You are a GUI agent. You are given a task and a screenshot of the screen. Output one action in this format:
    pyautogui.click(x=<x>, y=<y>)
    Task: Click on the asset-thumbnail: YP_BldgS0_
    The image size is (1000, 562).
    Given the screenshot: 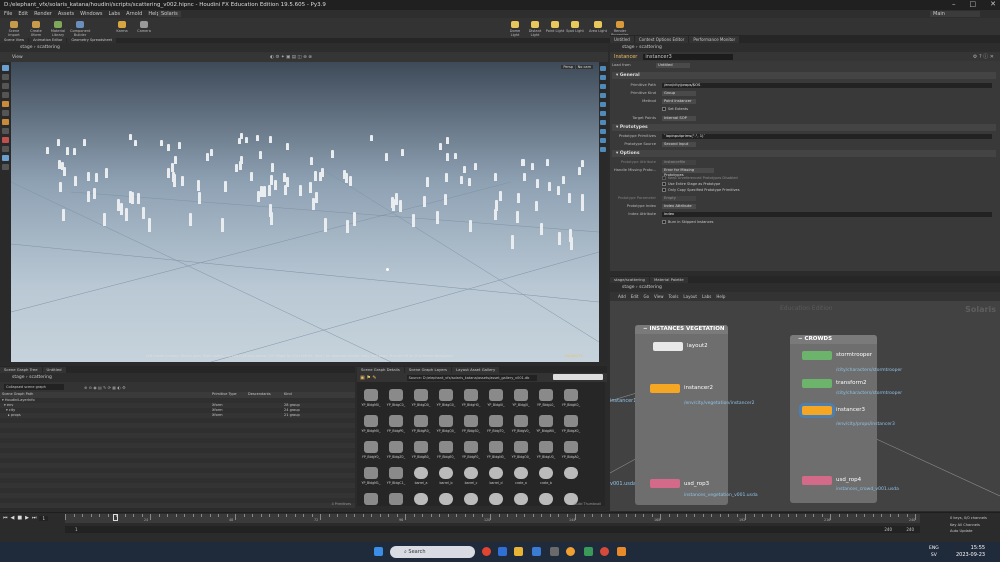 What is the action you would take?
    pyautogui.click(x=471, y=425)
    